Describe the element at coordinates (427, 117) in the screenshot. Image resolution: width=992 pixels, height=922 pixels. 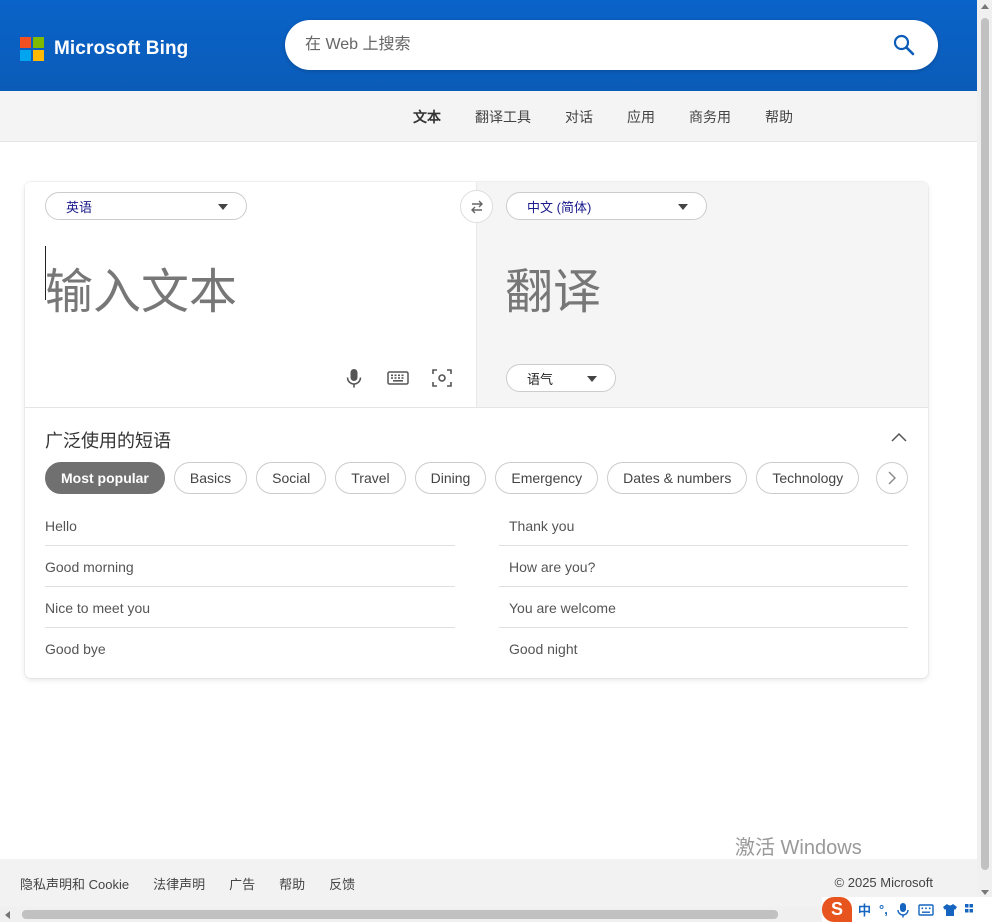
I see `nav-tab-text: 文本` at that location.